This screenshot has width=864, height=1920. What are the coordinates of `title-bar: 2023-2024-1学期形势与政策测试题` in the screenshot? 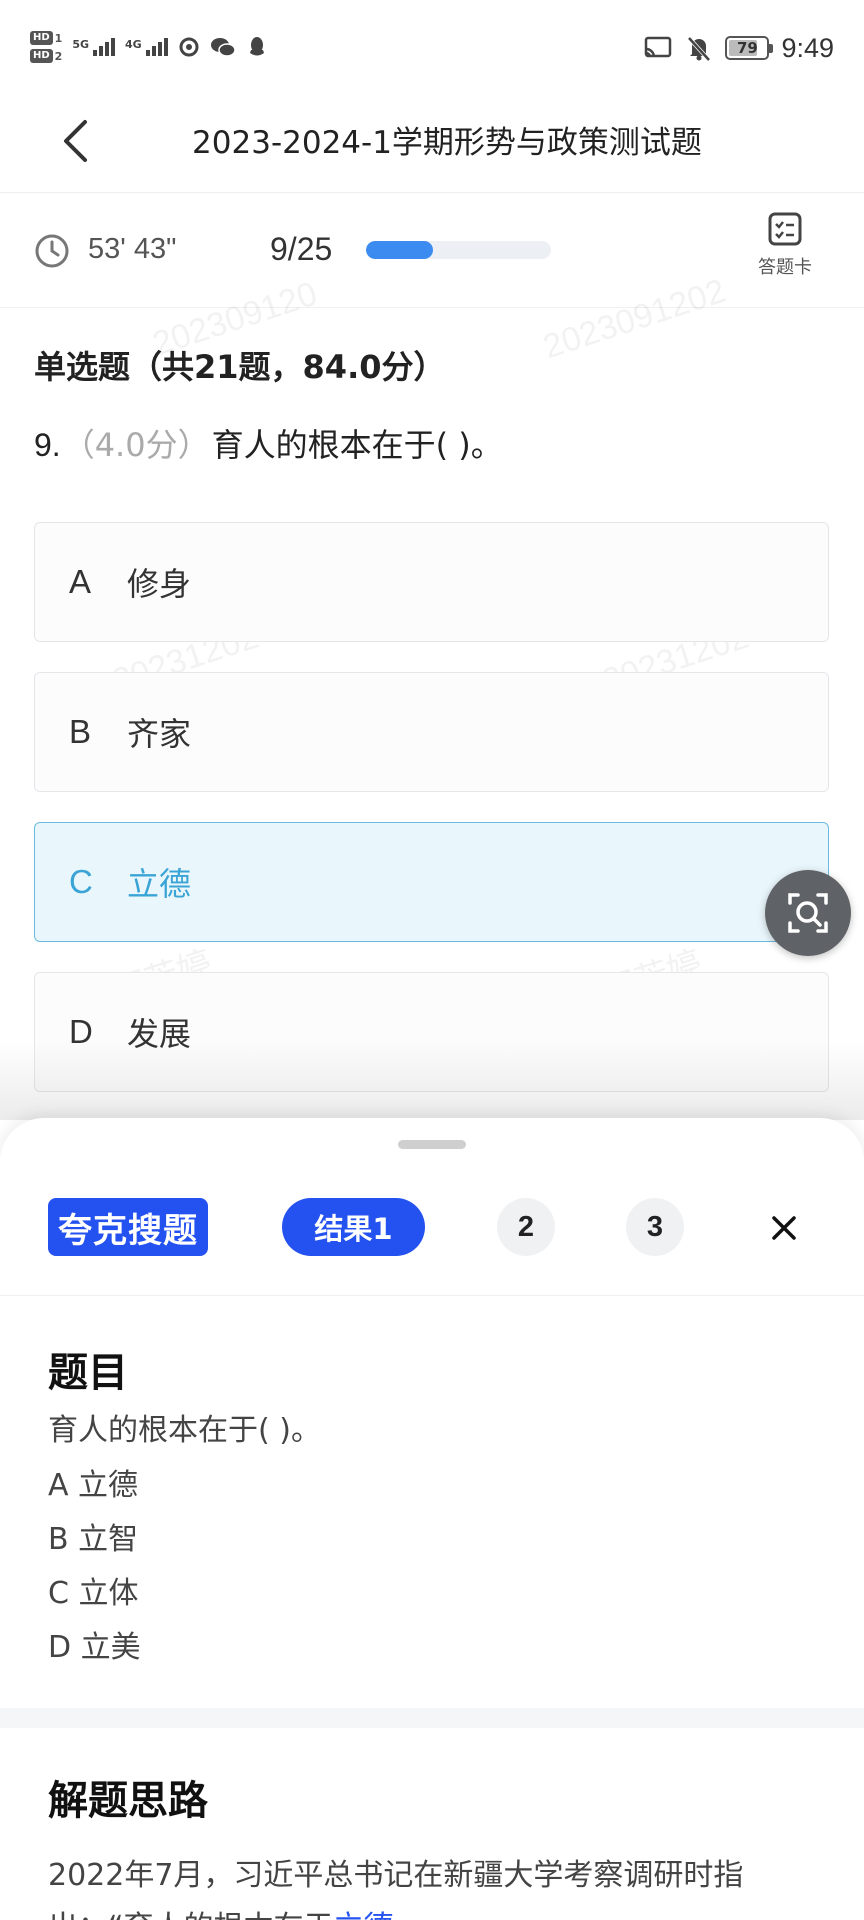 It's located at (432, 144).